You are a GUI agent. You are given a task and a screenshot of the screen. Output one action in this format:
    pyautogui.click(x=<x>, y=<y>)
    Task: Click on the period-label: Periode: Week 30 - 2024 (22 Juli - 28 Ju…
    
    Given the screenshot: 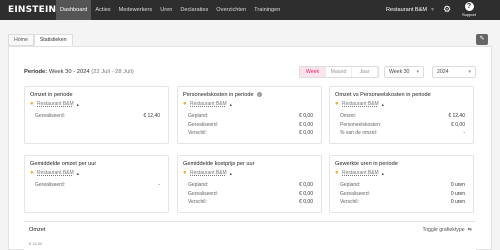 What is the action you would take?
    pyautogui.click(x=79, y=72)
    